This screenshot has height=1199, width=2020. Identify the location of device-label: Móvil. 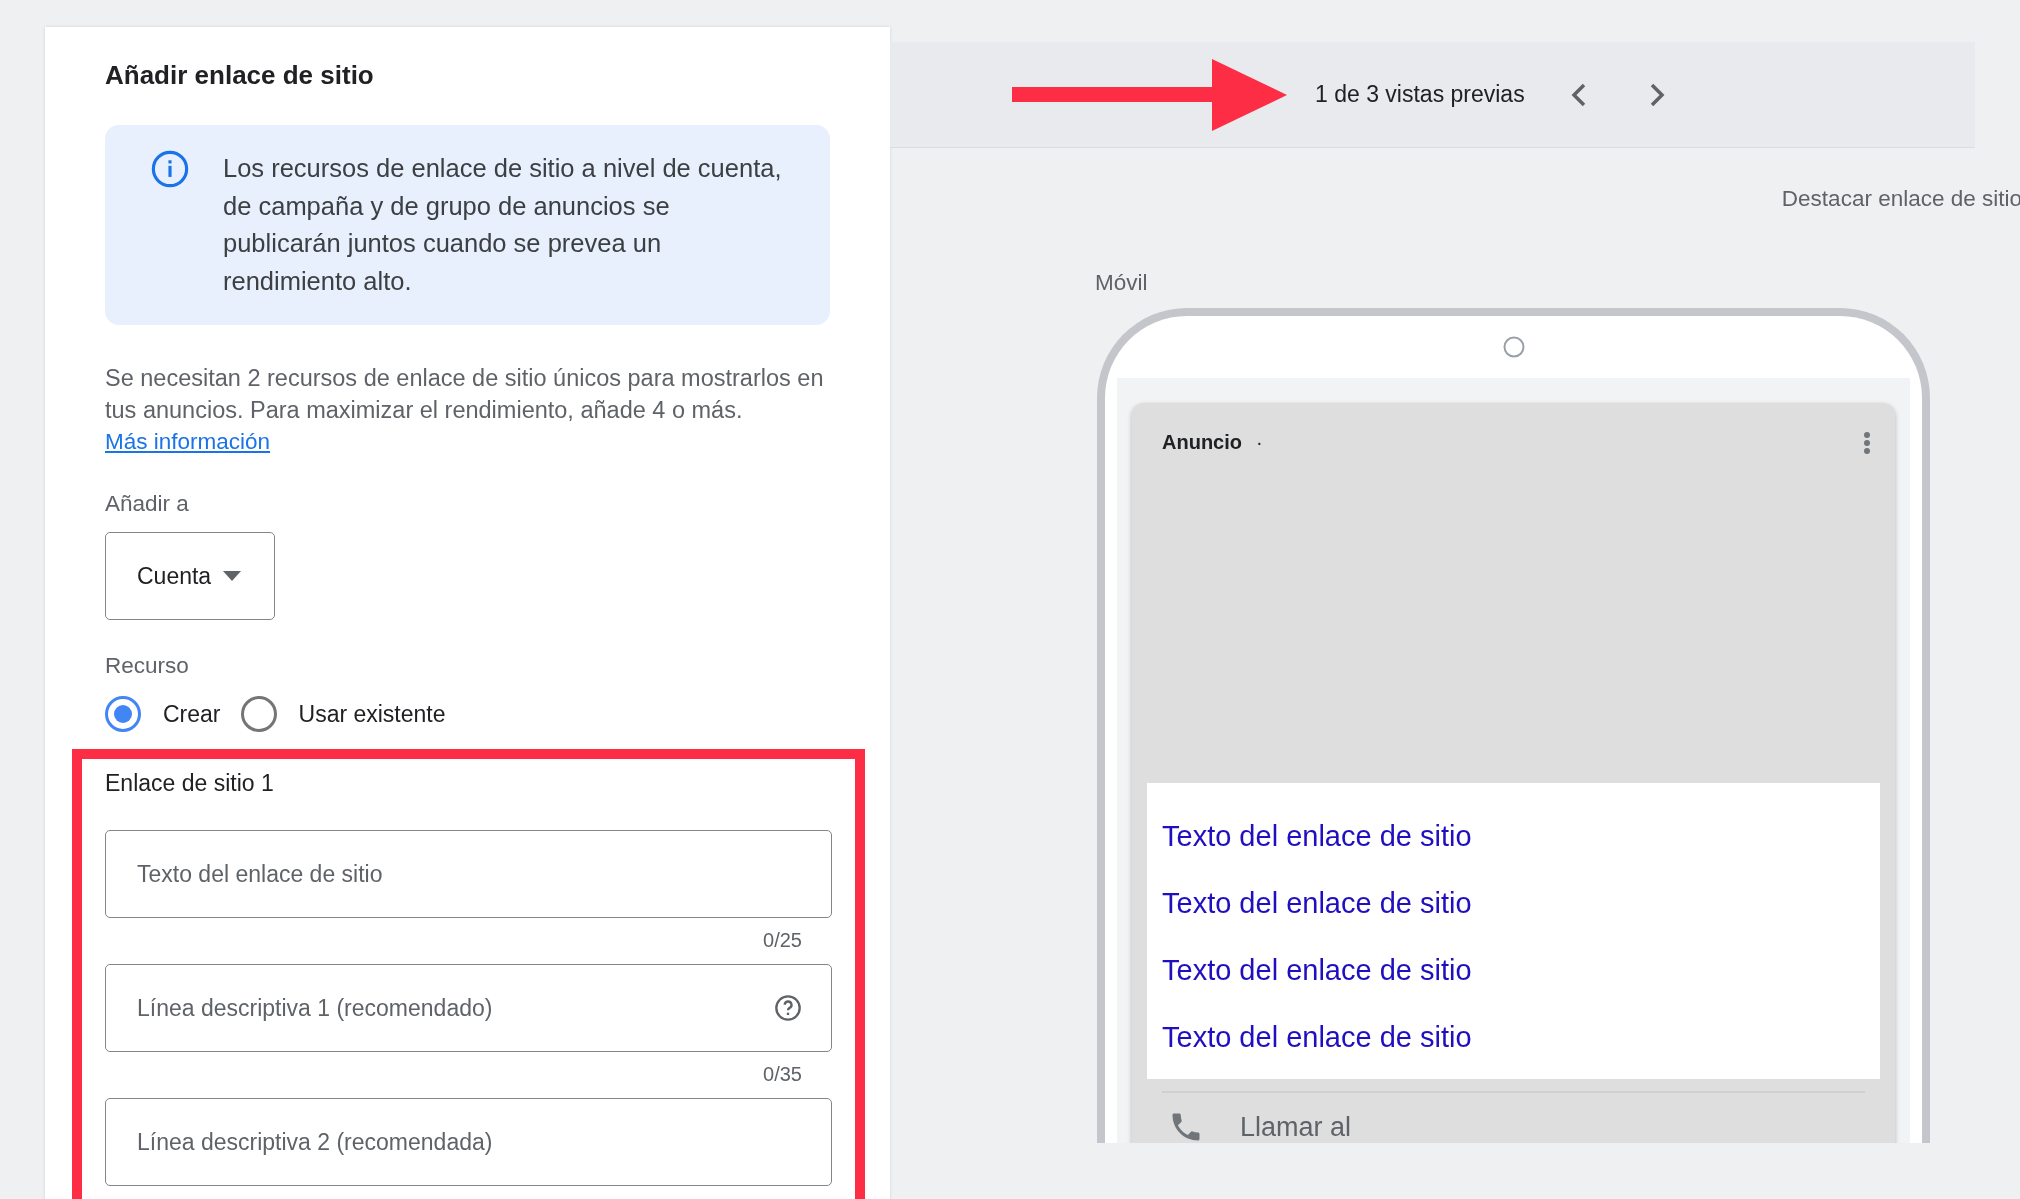
(1122, 283).